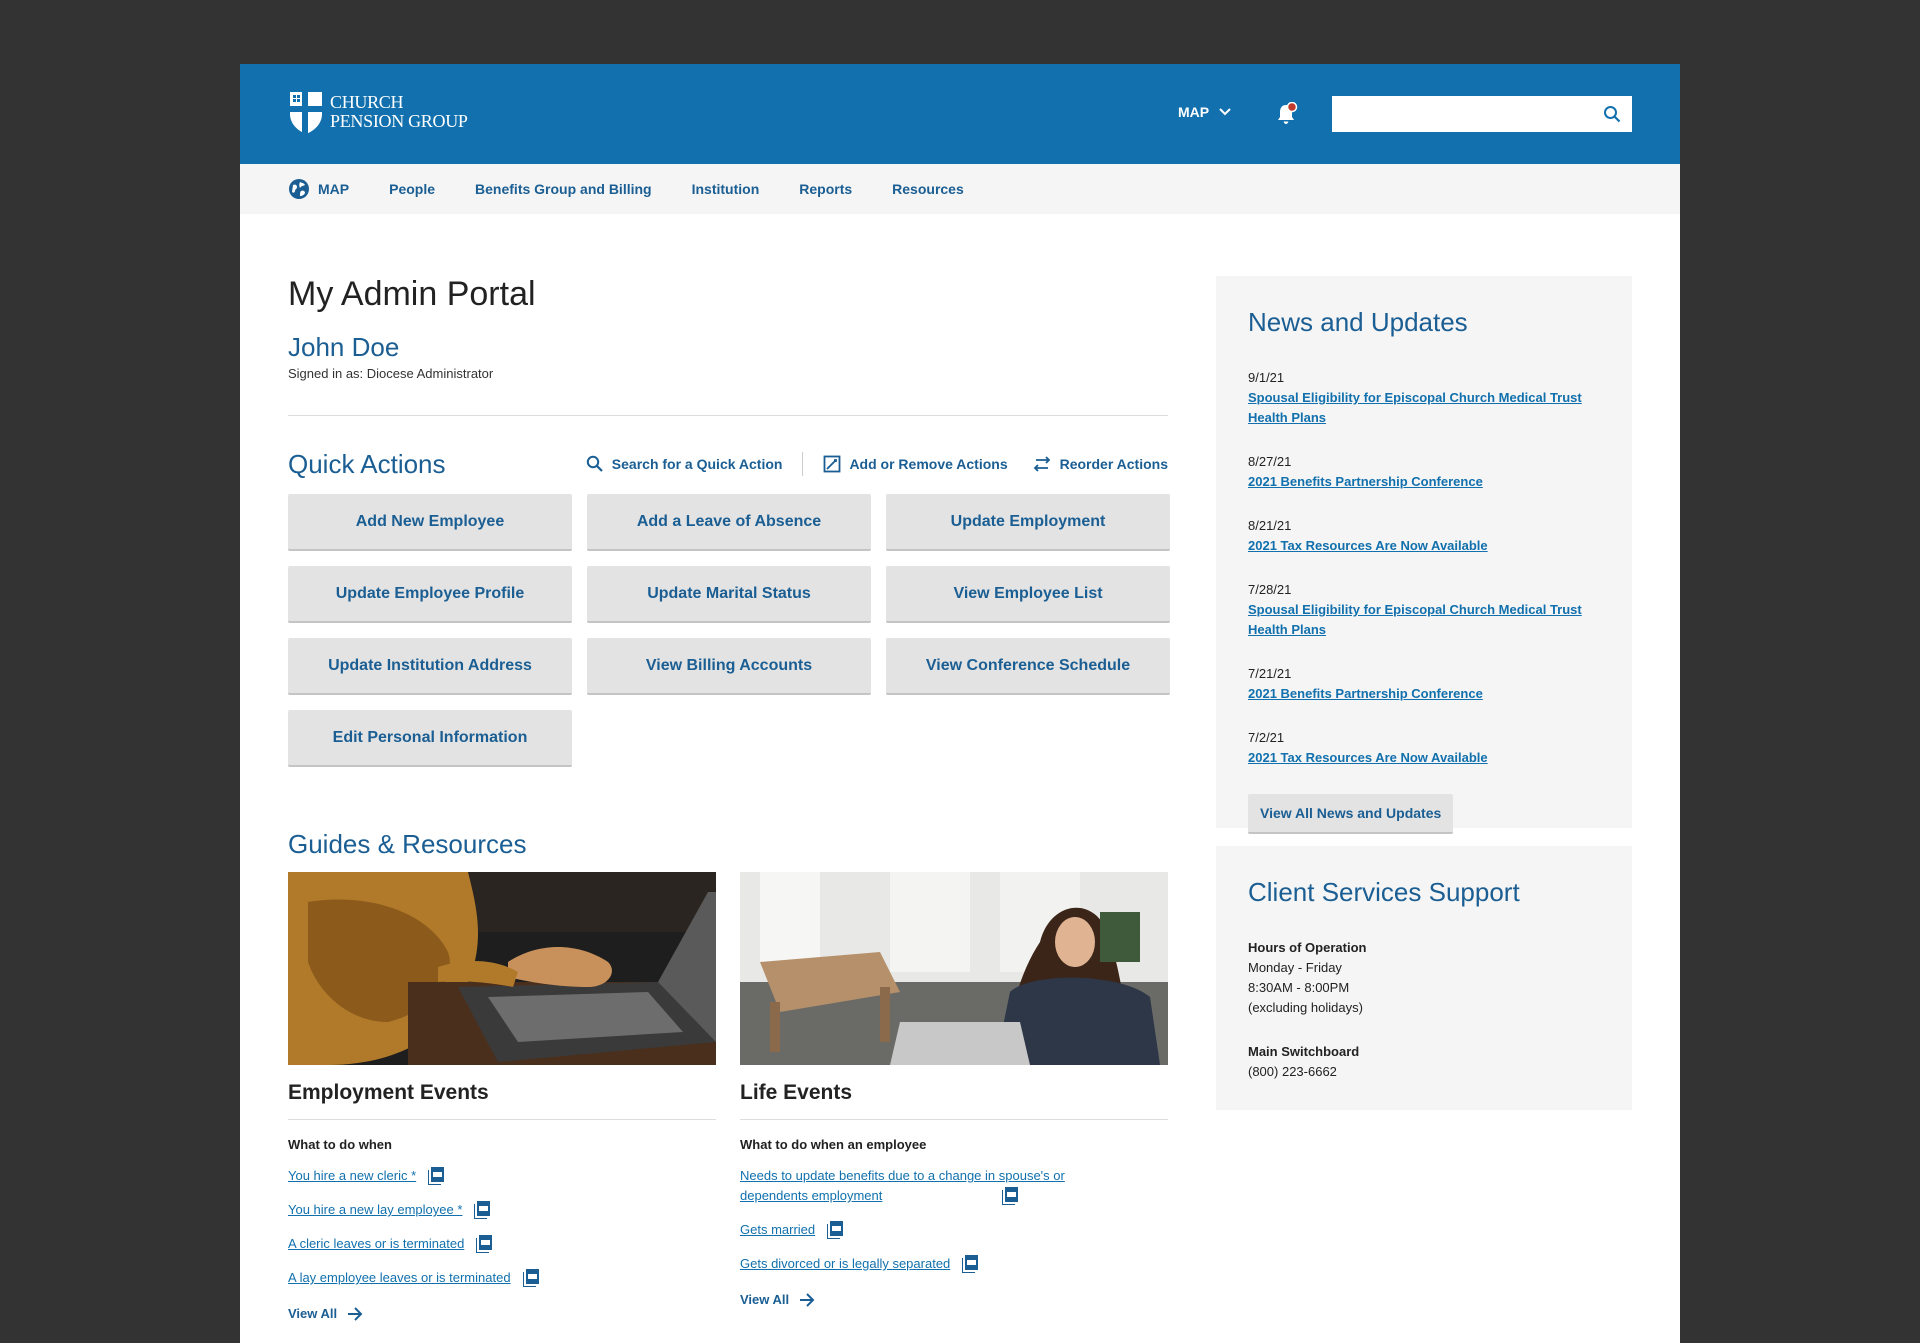 The width and height of the screenshot is (1920, 1343). What do you see at coordinates (391, 373) in the screenshot?
I see `signed-in-role: Signed in as: Diocese Administrator` at bounding box center [391, 373].